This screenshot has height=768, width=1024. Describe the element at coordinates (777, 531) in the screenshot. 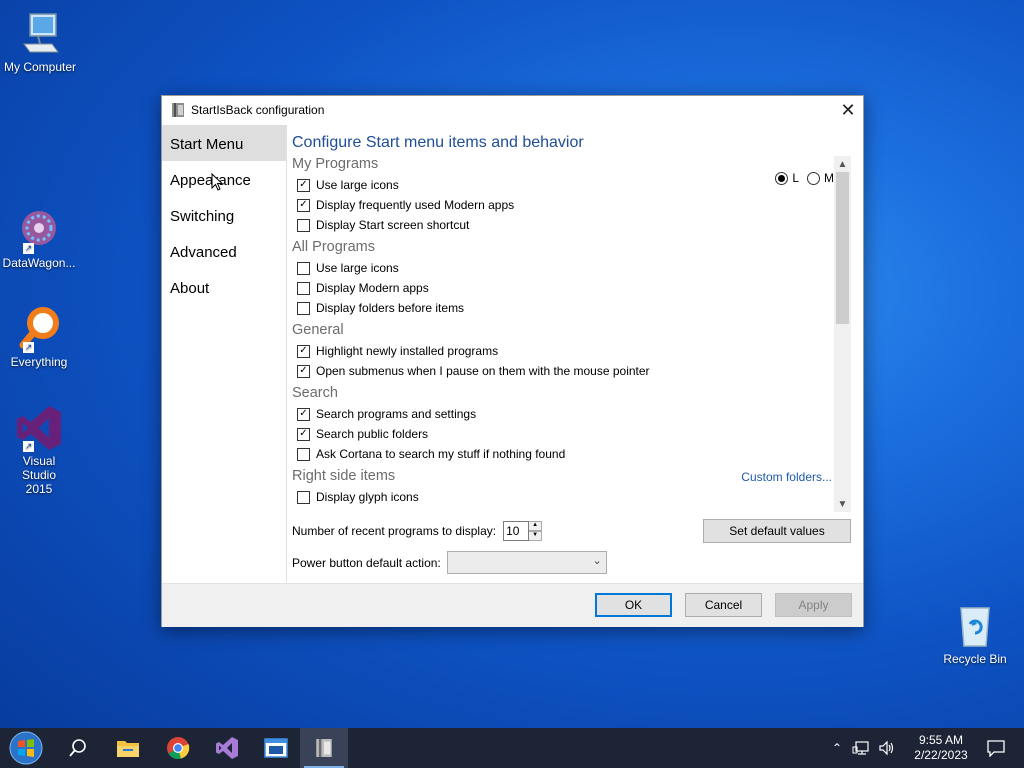

I see `set-default-values-button: Set default values` at that location.